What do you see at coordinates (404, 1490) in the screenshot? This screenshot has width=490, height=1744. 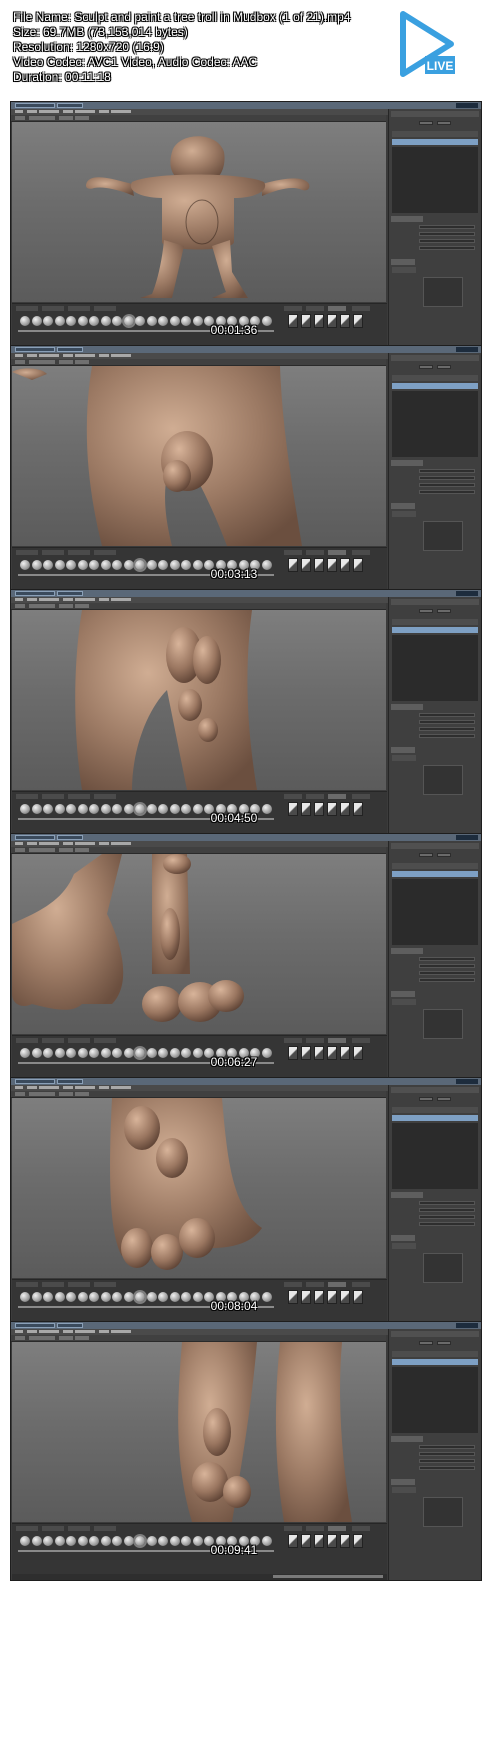 I see `property-row` at bounding box center [404, 1490].